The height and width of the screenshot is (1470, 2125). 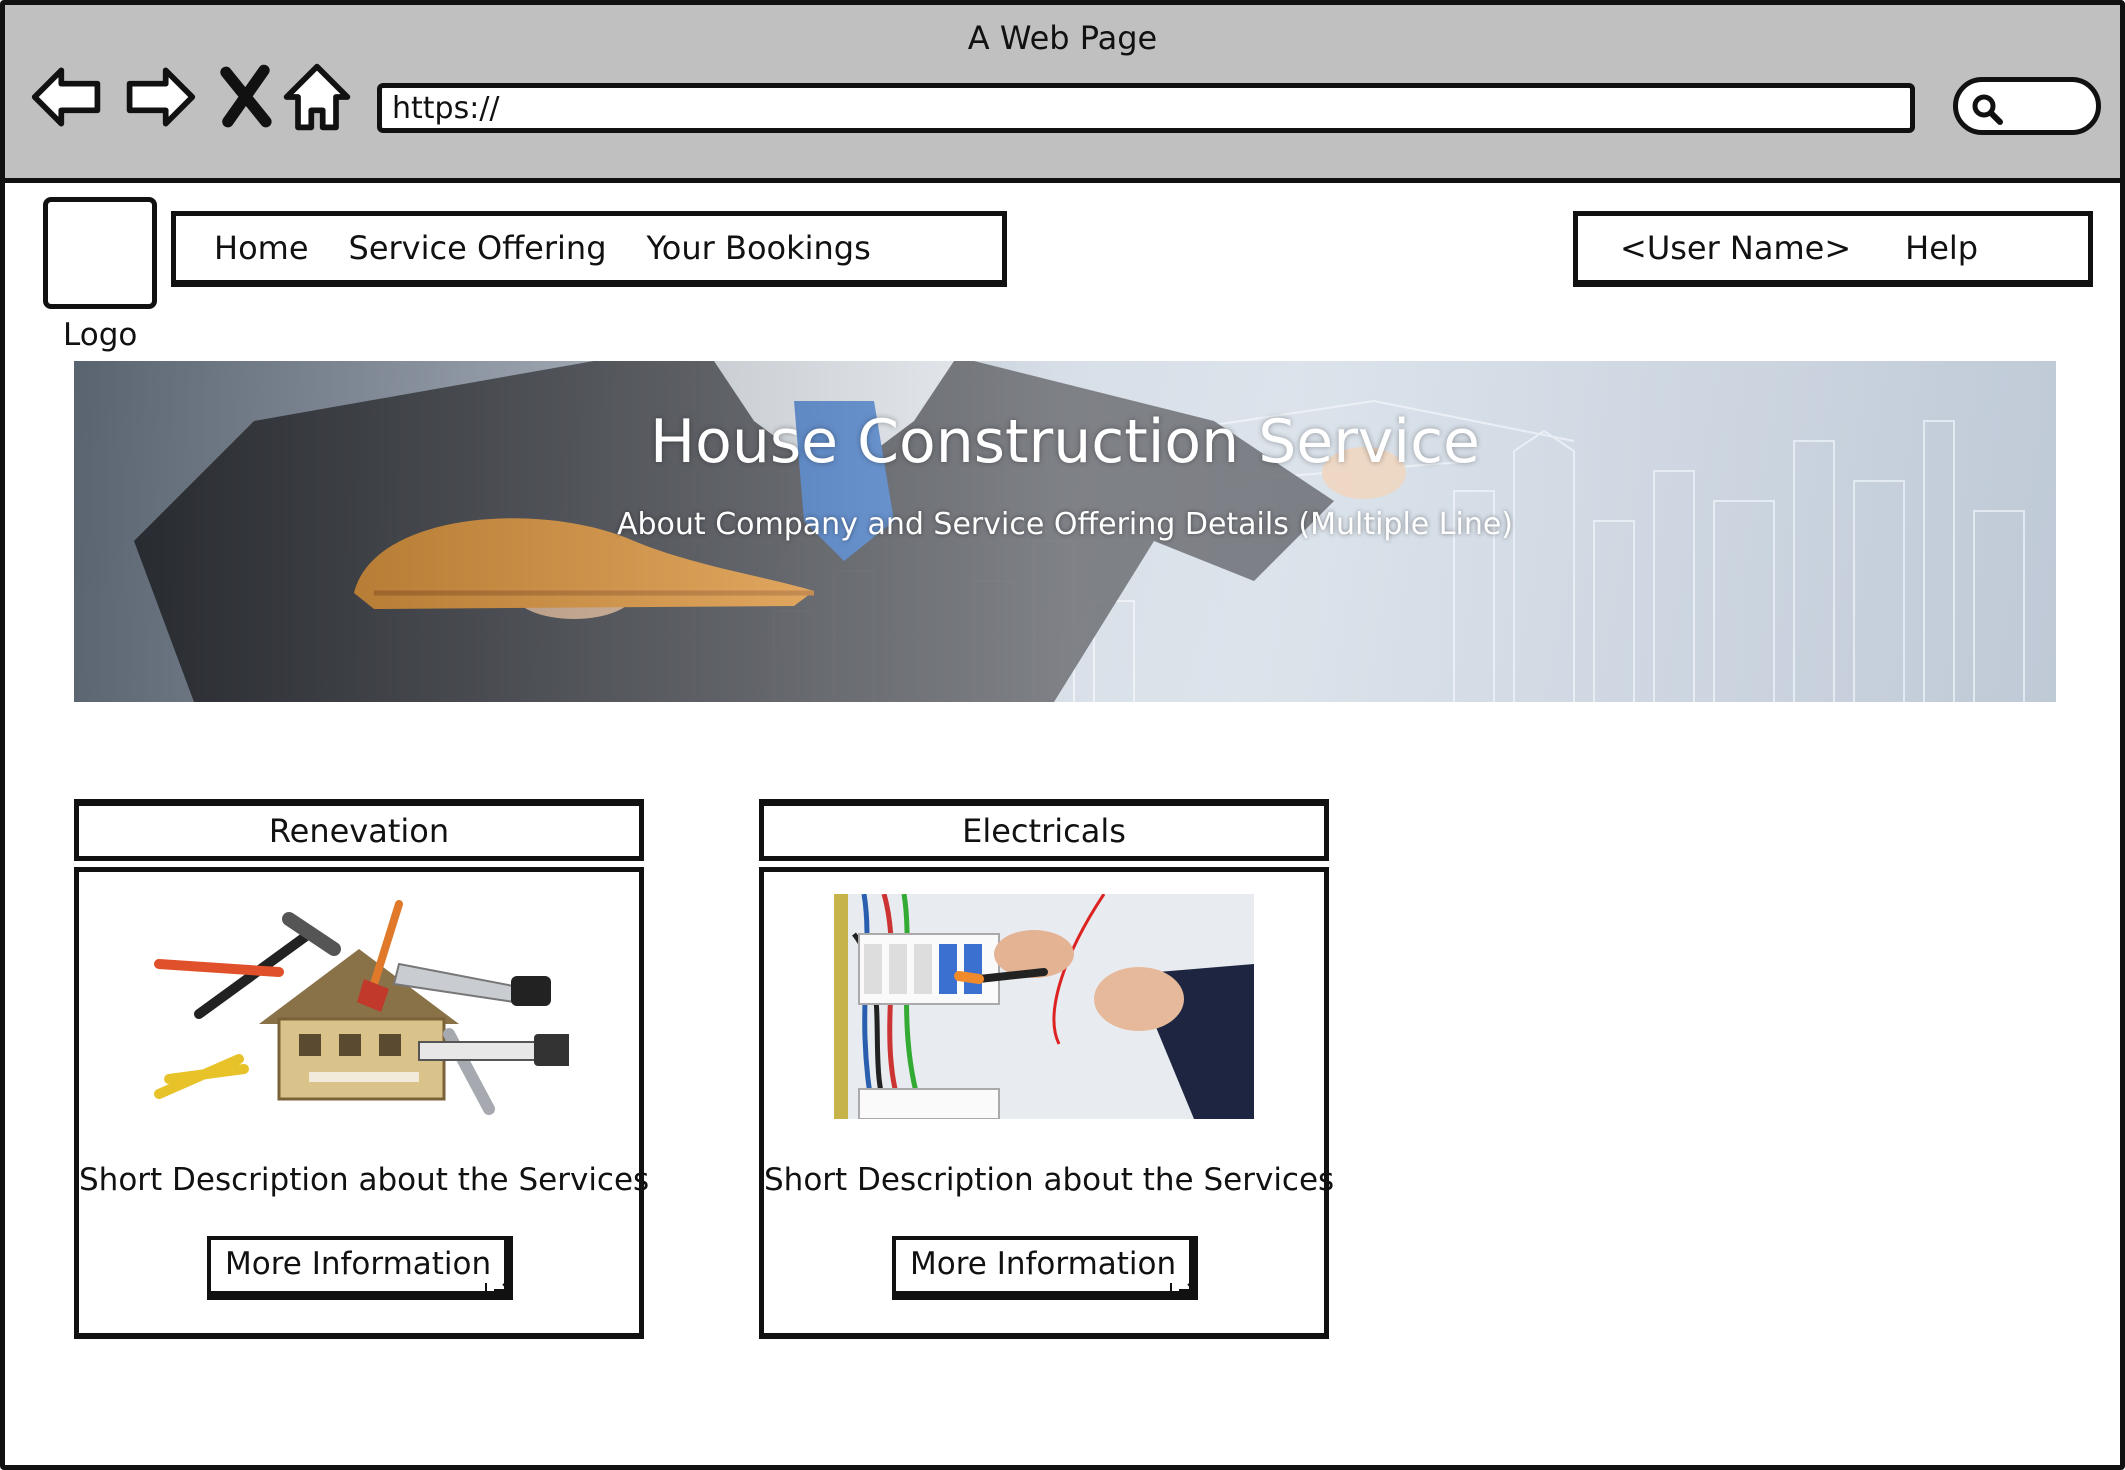 What do you see at coordinates (361, 1007) in the screenshot?
I see `house-with-tools-image` at bounding box center [361, 1007].